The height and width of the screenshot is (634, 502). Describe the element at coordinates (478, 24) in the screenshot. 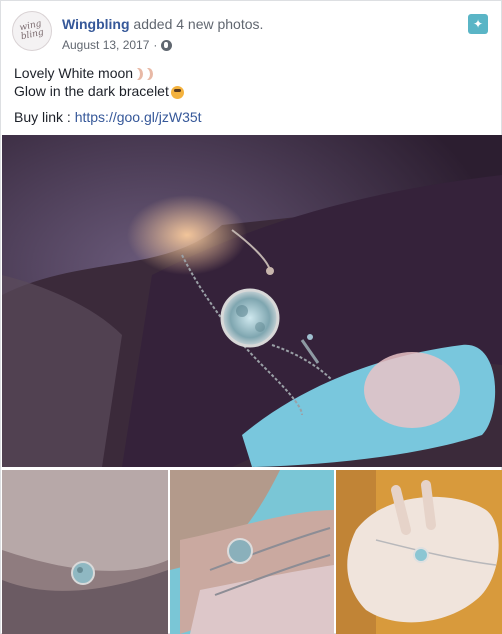

I see `pin-icon: ✦` at that location.